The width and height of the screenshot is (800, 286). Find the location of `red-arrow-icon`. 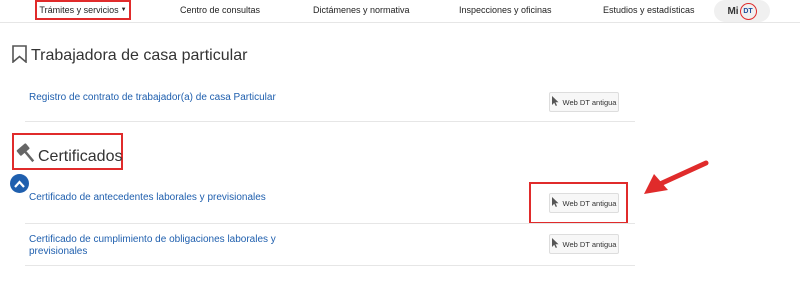

red-arrow-icon is located at coordinates (676, 177).